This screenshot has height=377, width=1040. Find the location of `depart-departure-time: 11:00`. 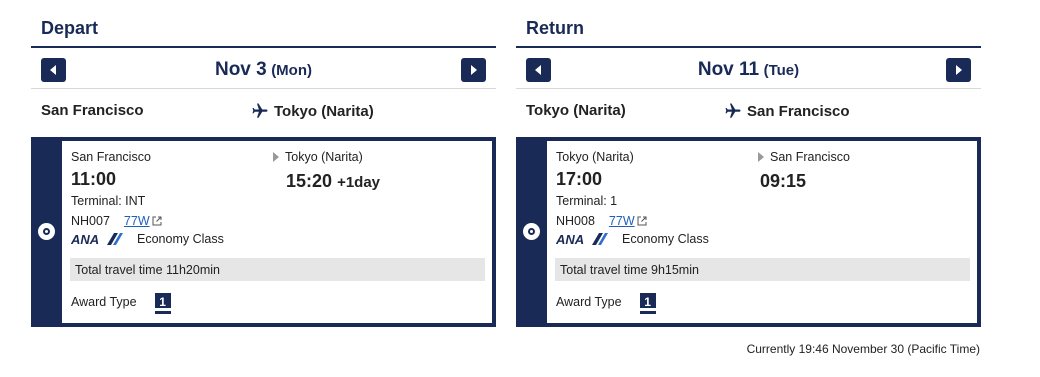

depart-departure-time: 11:00 is located at coordinates (94, 179).